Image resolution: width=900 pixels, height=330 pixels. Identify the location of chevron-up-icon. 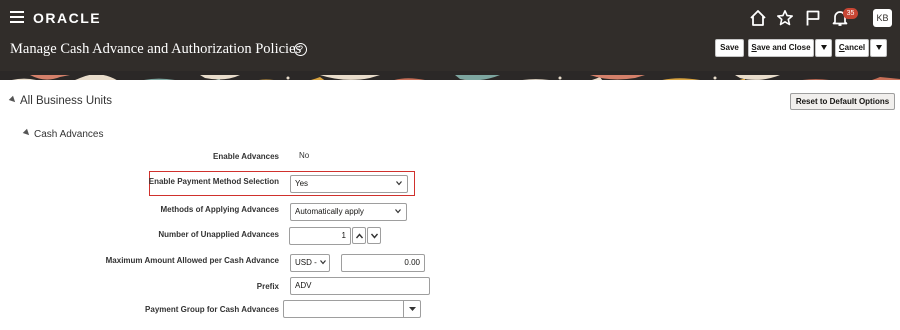
(359, 236).